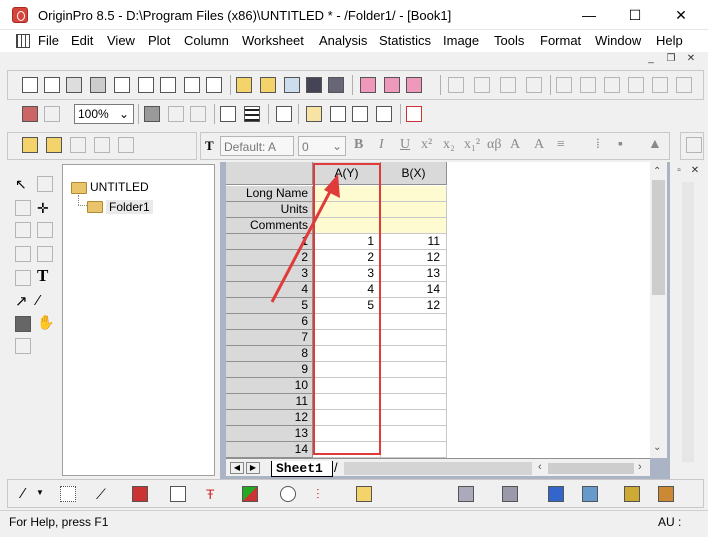  What do you see at coordinates (198, 114) in the screenshot?
I see `copy-page-icon` at bounding box center [198, 114].